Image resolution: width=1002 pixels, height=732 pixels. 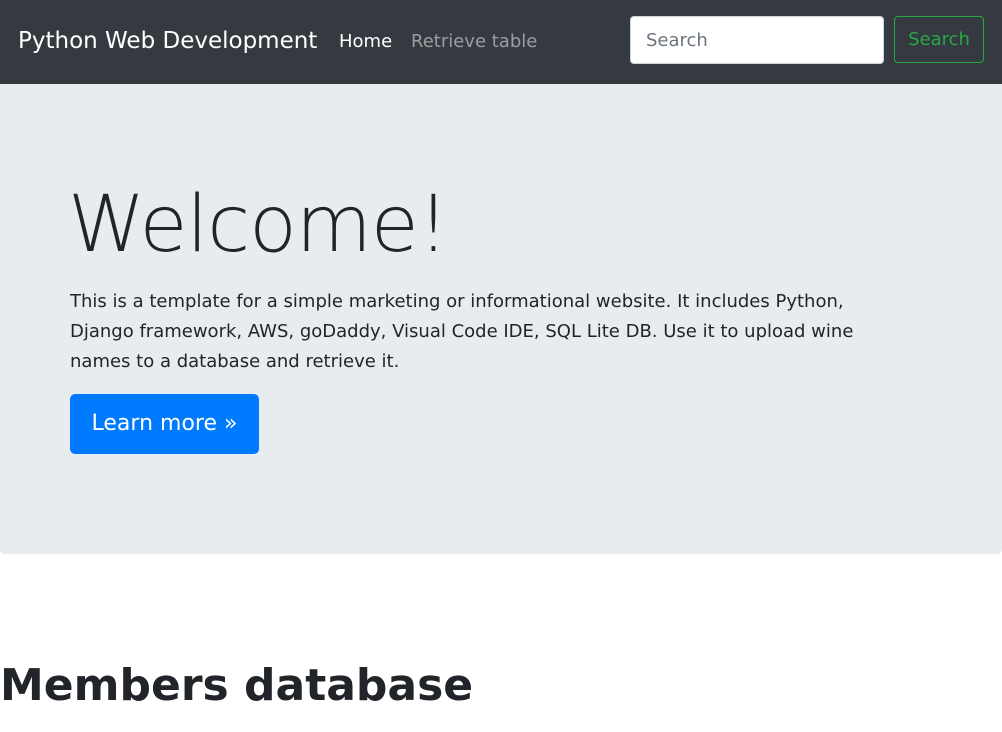 What do you see at coordinates (939, 39) in the screenshot?
I see `search-button: Search` at bounding box center [939, 39].